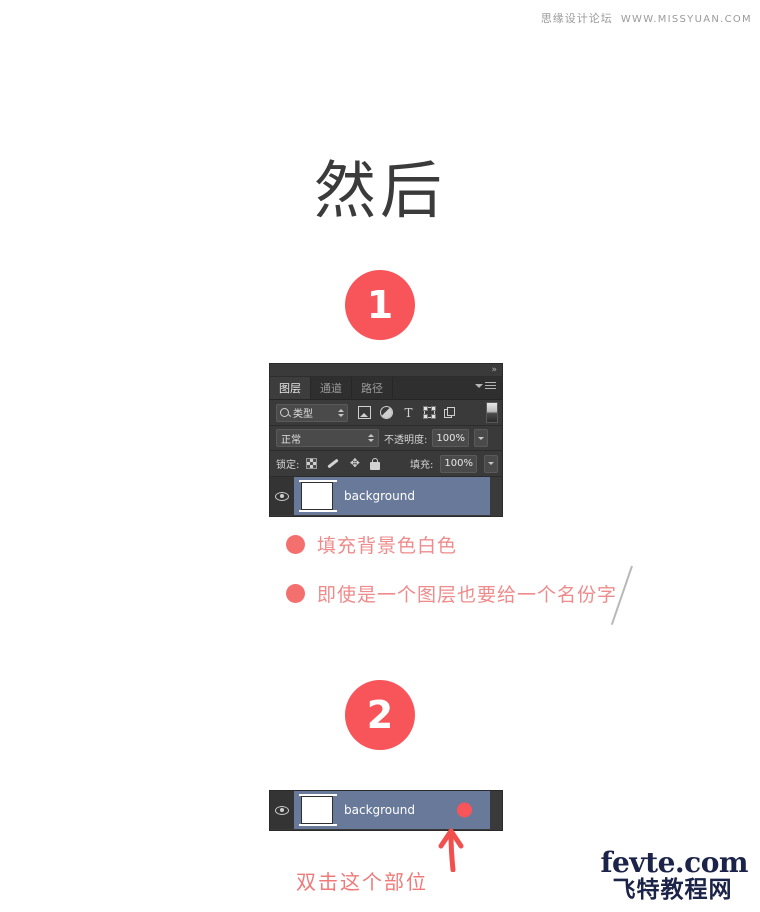  I want to click on site-logo: fevte.com 飞特教程网, so click(674, 874).